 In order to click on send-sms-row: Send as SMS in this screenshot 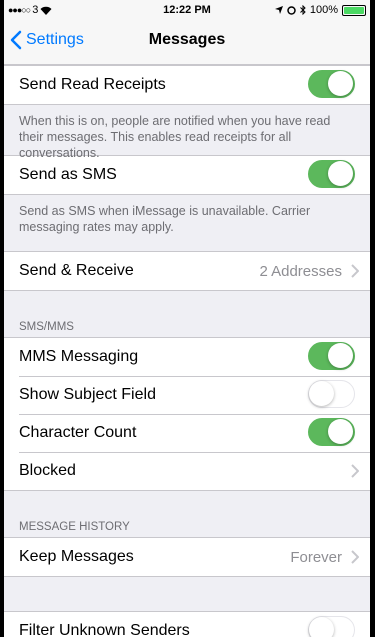, I will do `click(187, 175)`.